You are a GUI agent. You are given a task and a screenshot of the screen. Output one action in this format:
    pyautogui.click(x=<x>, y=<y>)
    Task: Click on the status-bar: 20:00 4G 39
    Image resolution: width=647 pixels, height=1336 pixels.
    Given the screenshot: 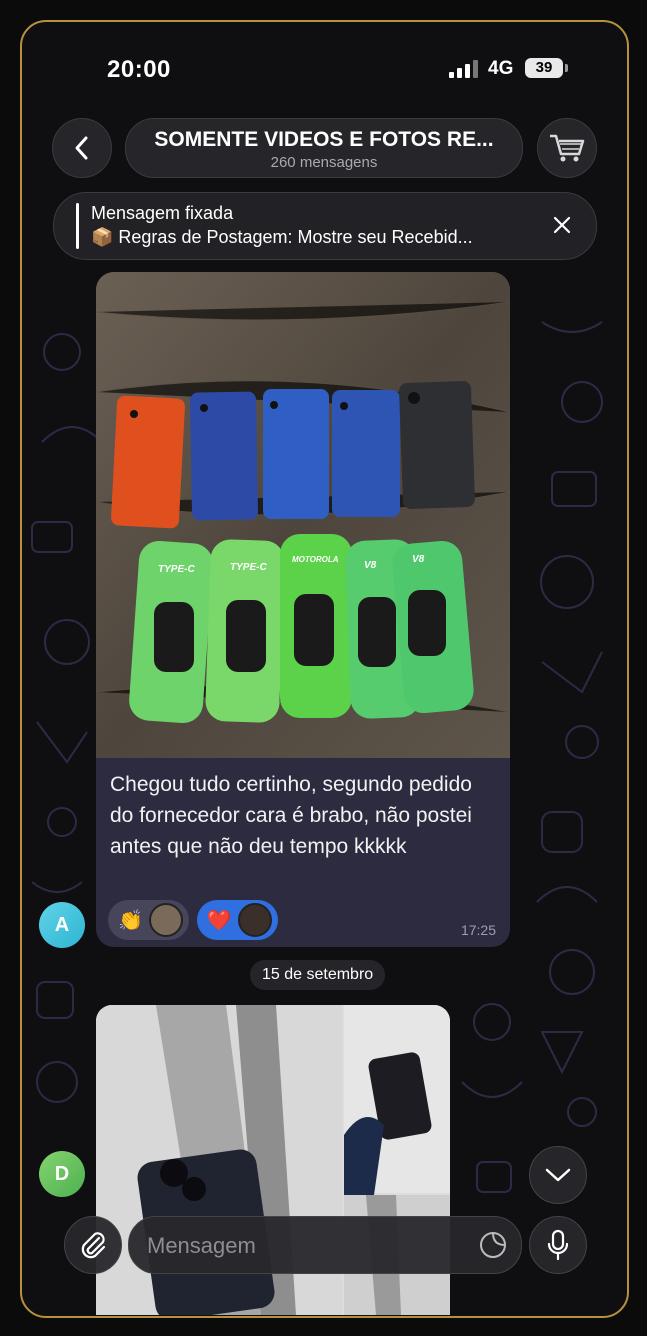 What is the action you would take?
    pyautogui.click(x=324, y=69)
    